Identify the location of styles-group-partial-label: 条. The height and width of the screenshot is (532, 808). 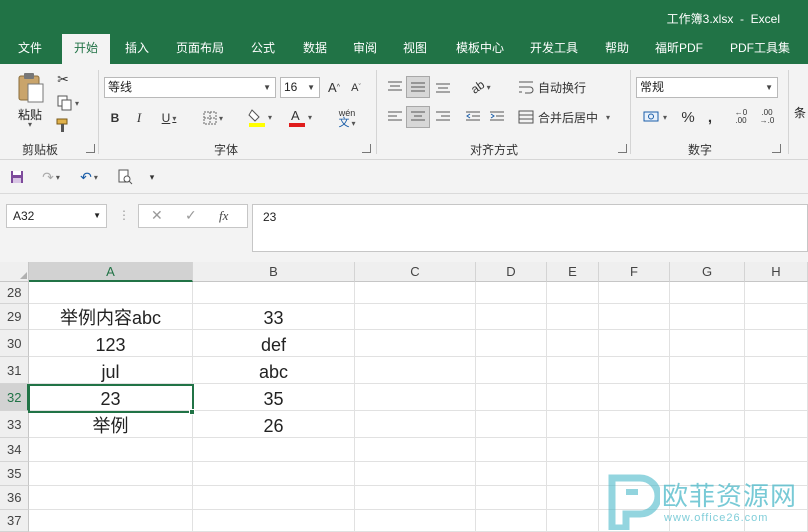
(800, 112).